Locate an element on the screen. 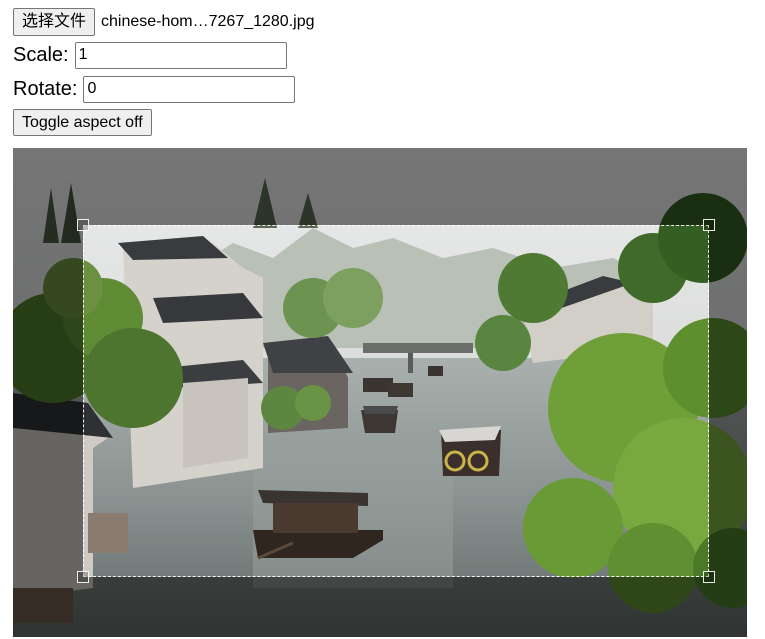 Image resolution: width=765 pixels, height=639 pixels. rotate-input is located at coordinates (189, 89).